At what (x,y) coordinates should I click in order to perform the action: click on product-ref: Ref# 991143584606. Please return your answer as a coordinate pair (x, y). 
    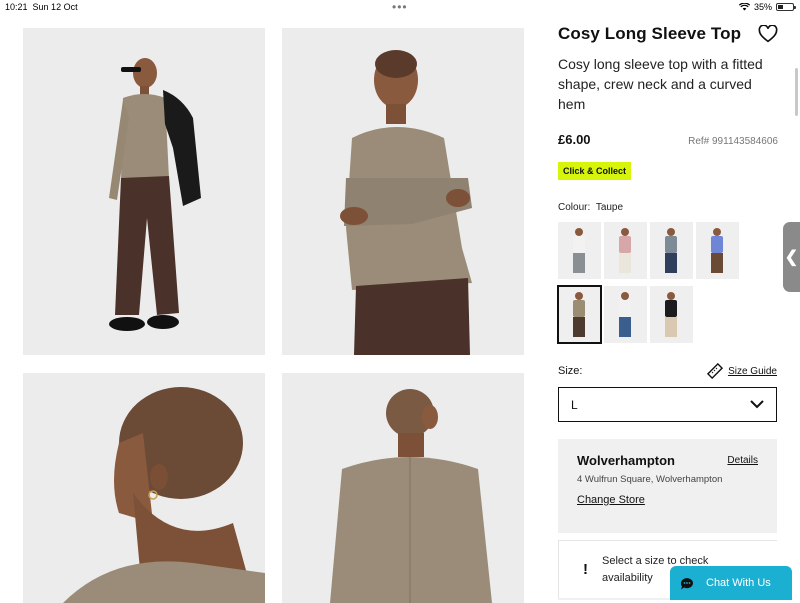
    Looking at the image, I should click on (733, 141).